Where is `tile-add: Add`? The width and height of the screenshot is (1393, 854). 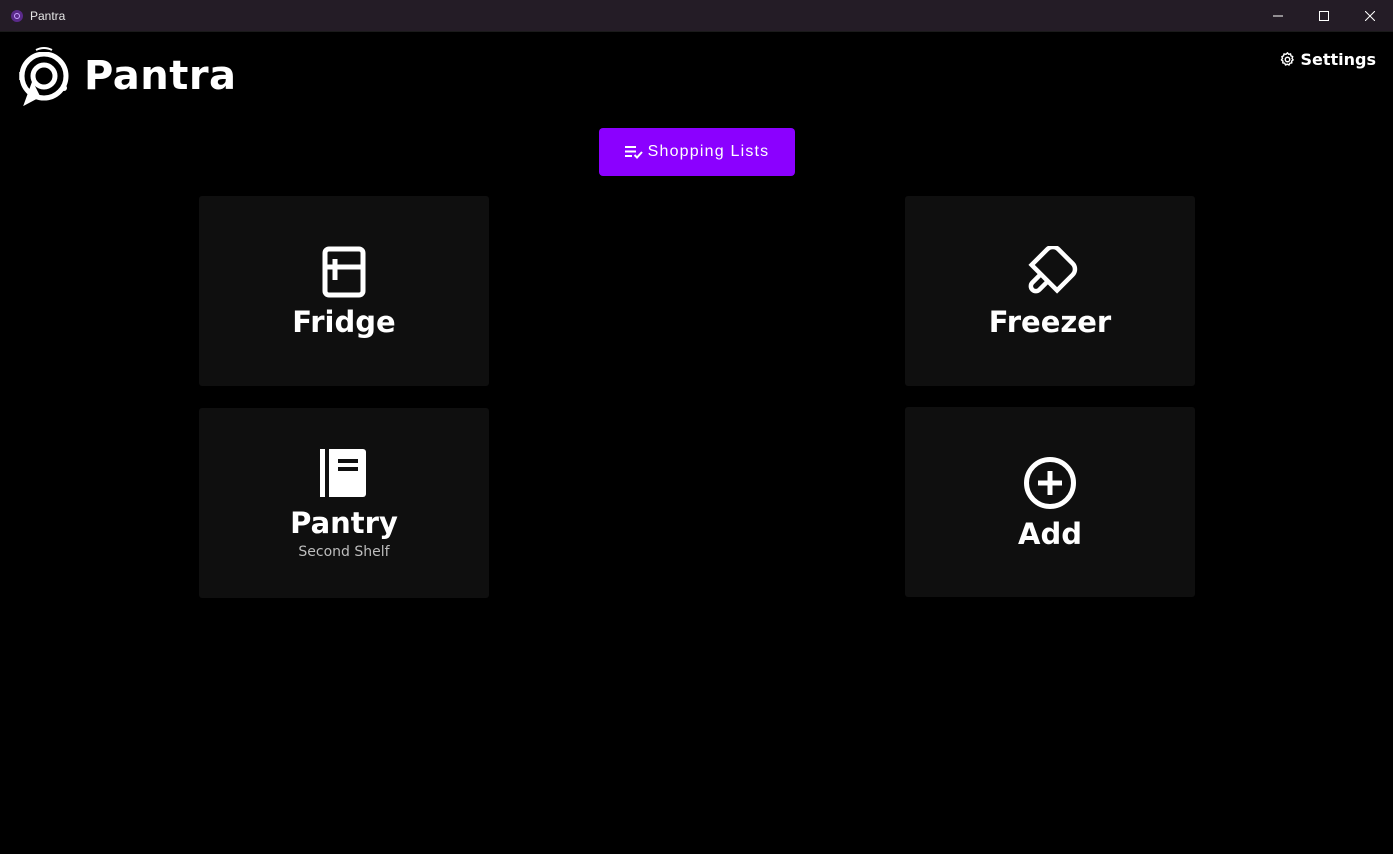
tile-add: Add is located at coordinates (1050, 502).